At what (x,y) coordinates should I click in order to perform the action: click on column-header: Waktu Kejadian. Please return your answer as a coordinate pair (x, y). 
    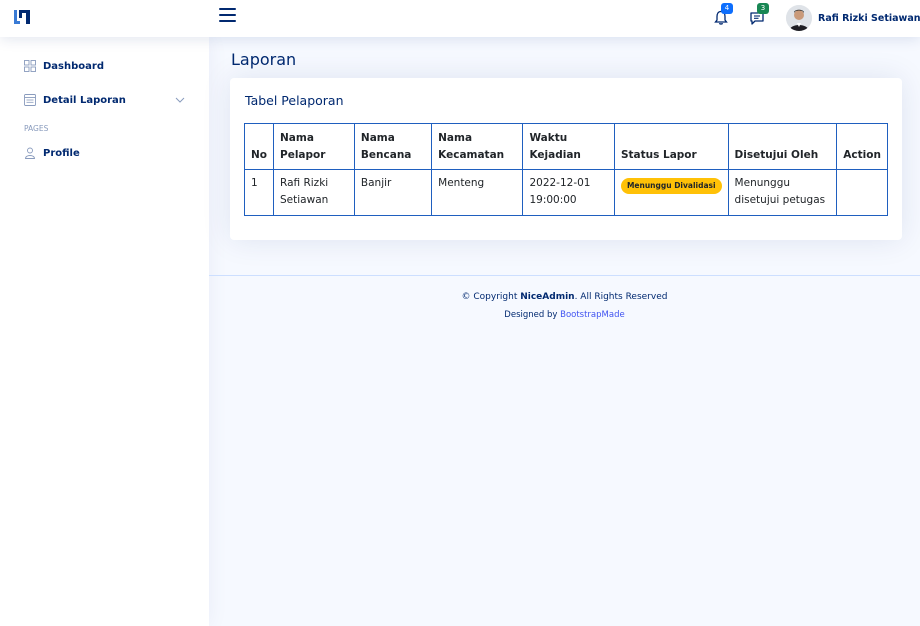
    Looking at the image, I should click on (568, 146).